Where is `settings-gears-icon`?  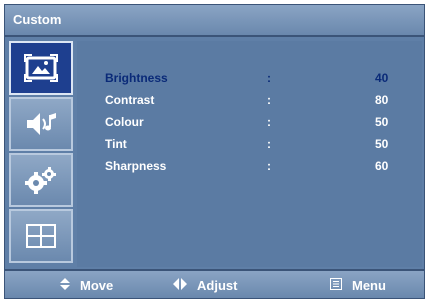 settings-gears-icon is located at coordinates (41, 180).